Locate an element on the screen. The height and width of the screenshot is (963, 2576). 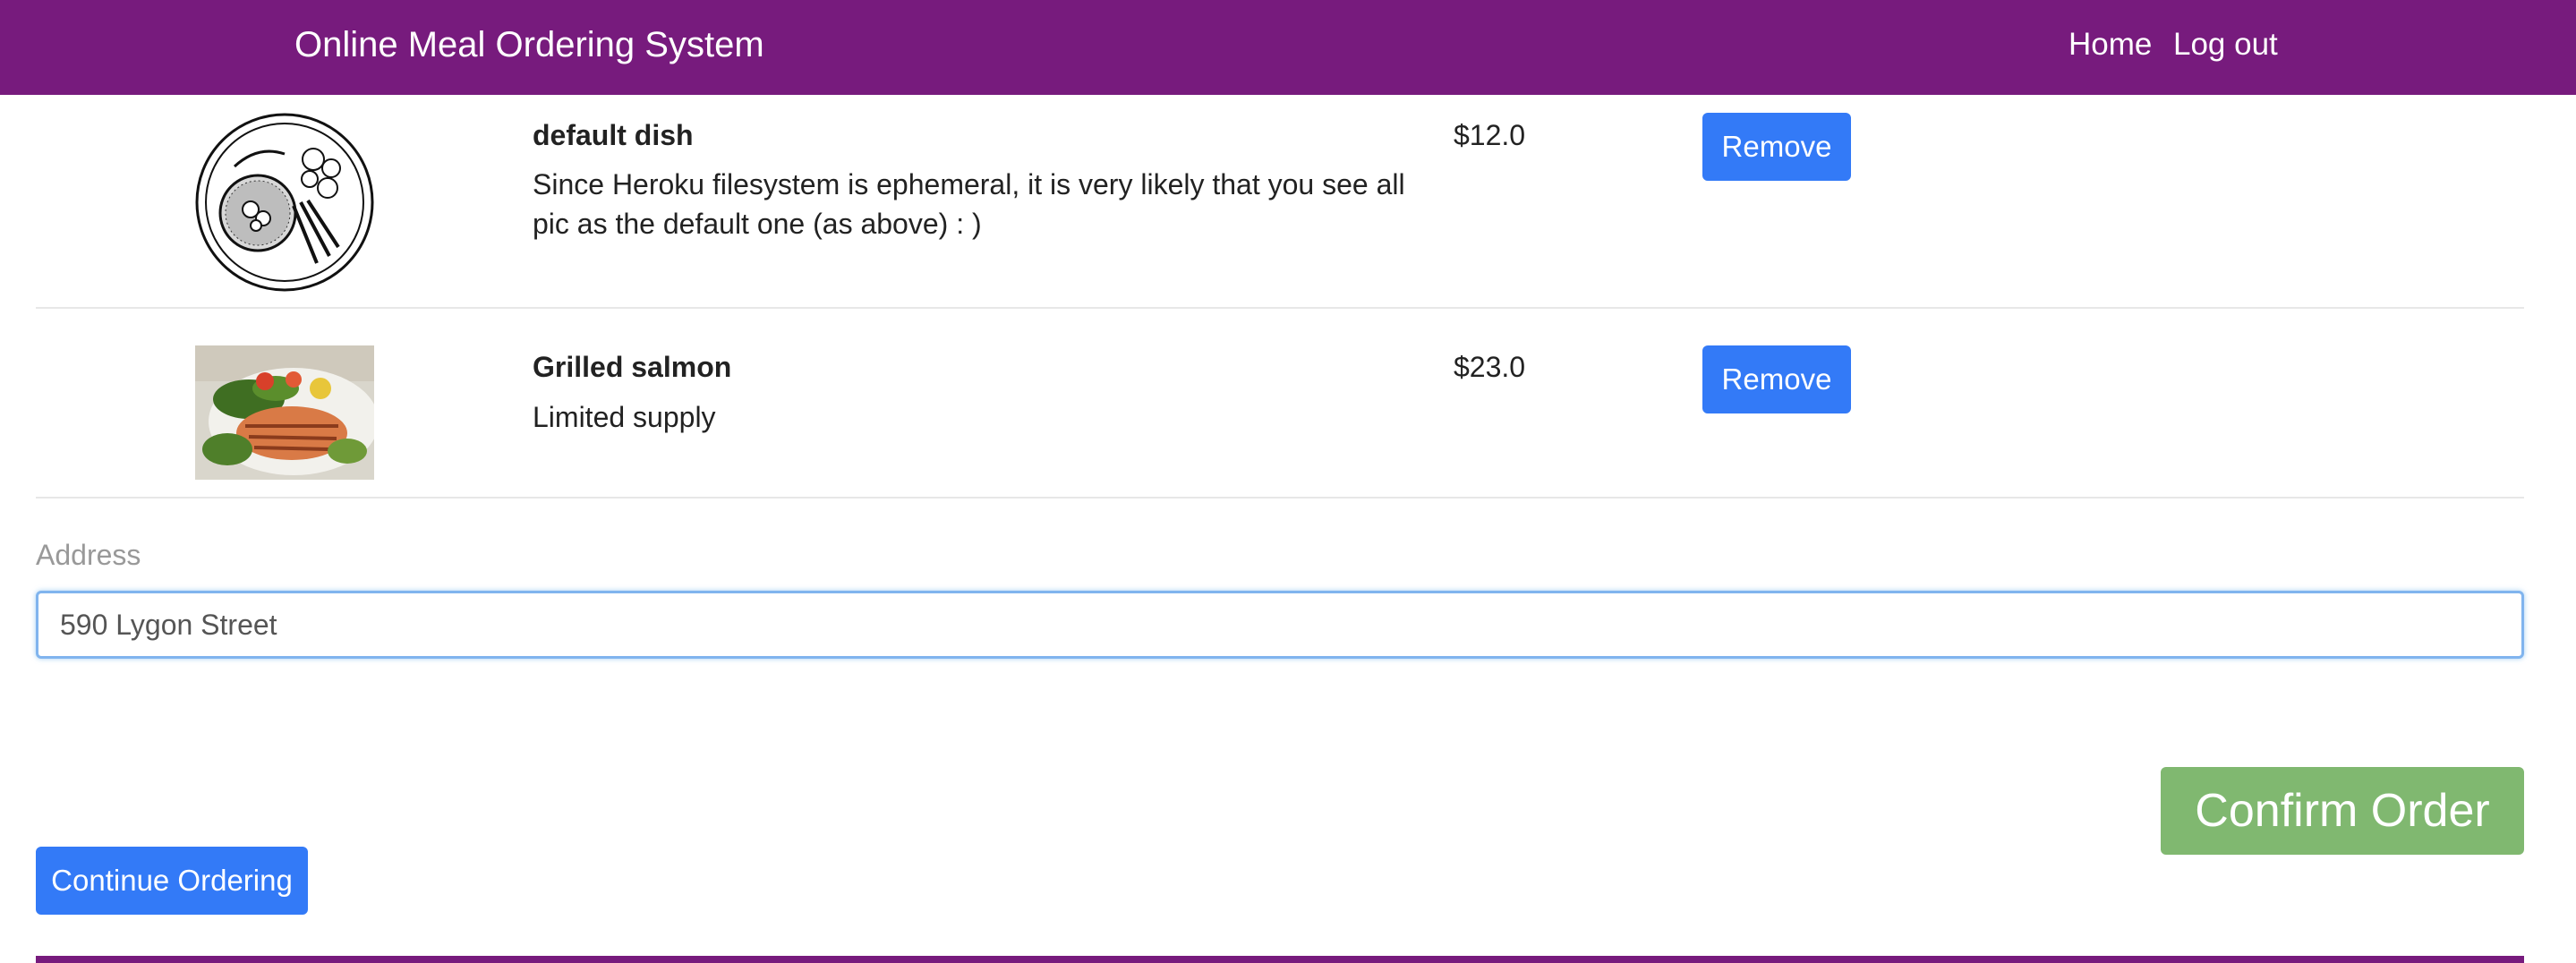
top-navbar: Online Meal Ordering System Home Log out is located at coordinates (1288, 48).